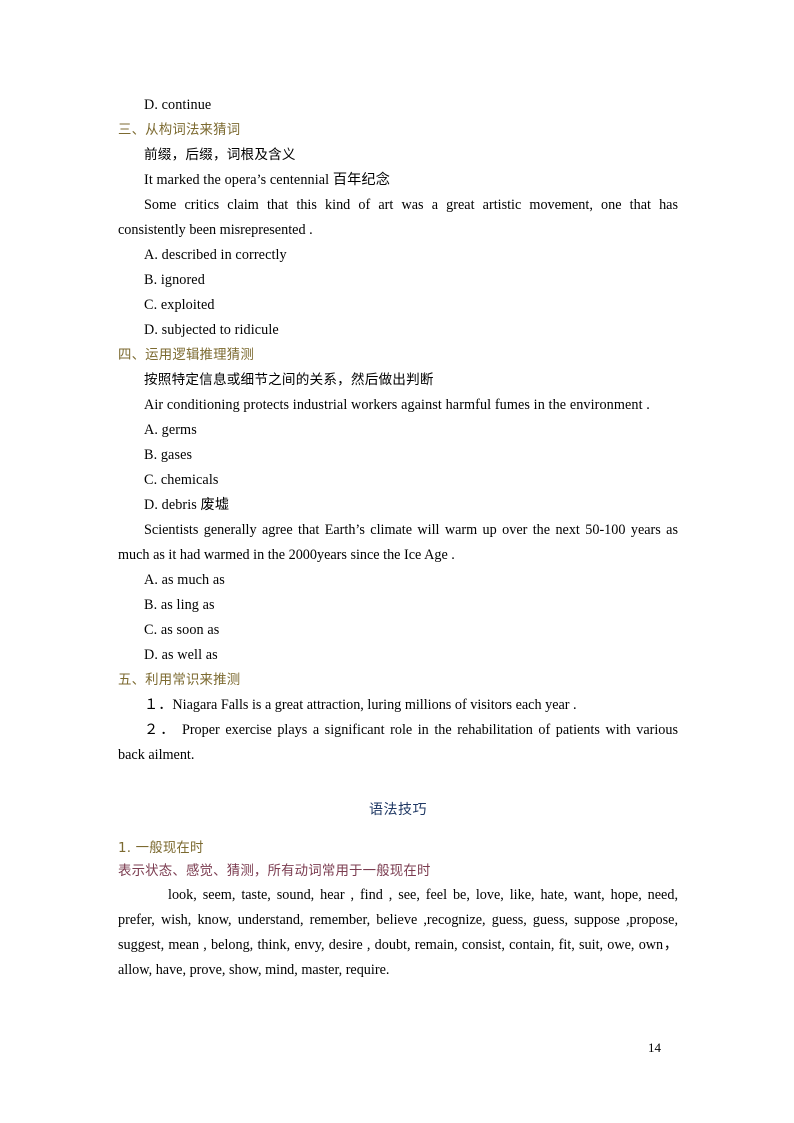  What do you see at coordinates (186, 355) in the screenshot?
I see `section-heading-four: 四、运用逻辑推理猜测` at bounding box center [186, 355].